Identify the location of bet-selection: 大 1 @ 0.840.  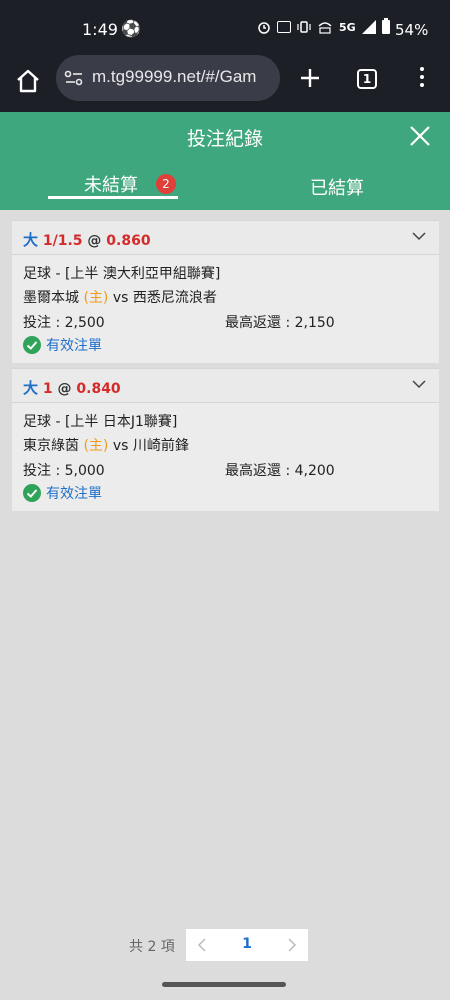
(72, 387).